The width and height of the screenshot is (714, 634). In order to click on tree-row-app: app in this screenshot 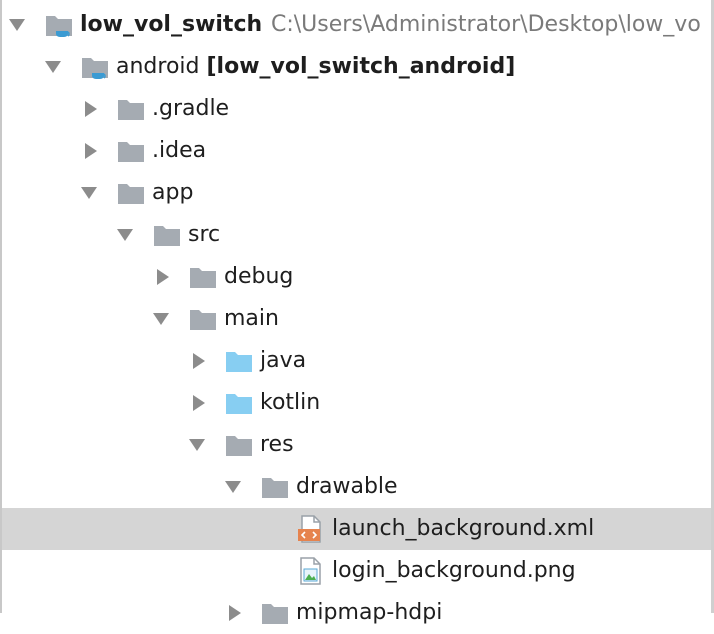, I will do `click(356, 193)`.